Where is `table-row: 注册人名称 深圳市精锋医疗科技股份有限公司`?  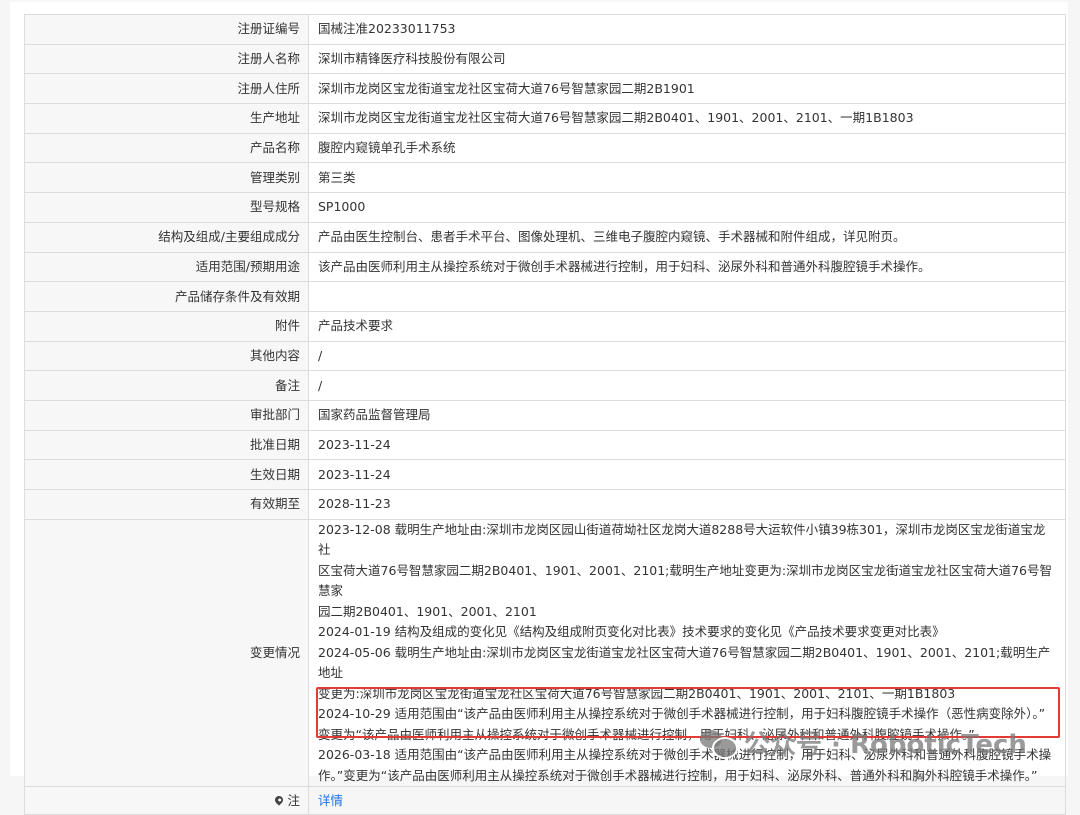 table-row: 注册人名称 深圳市精锋医疗科技股份有限公司 is located at coordinates (545, 59).